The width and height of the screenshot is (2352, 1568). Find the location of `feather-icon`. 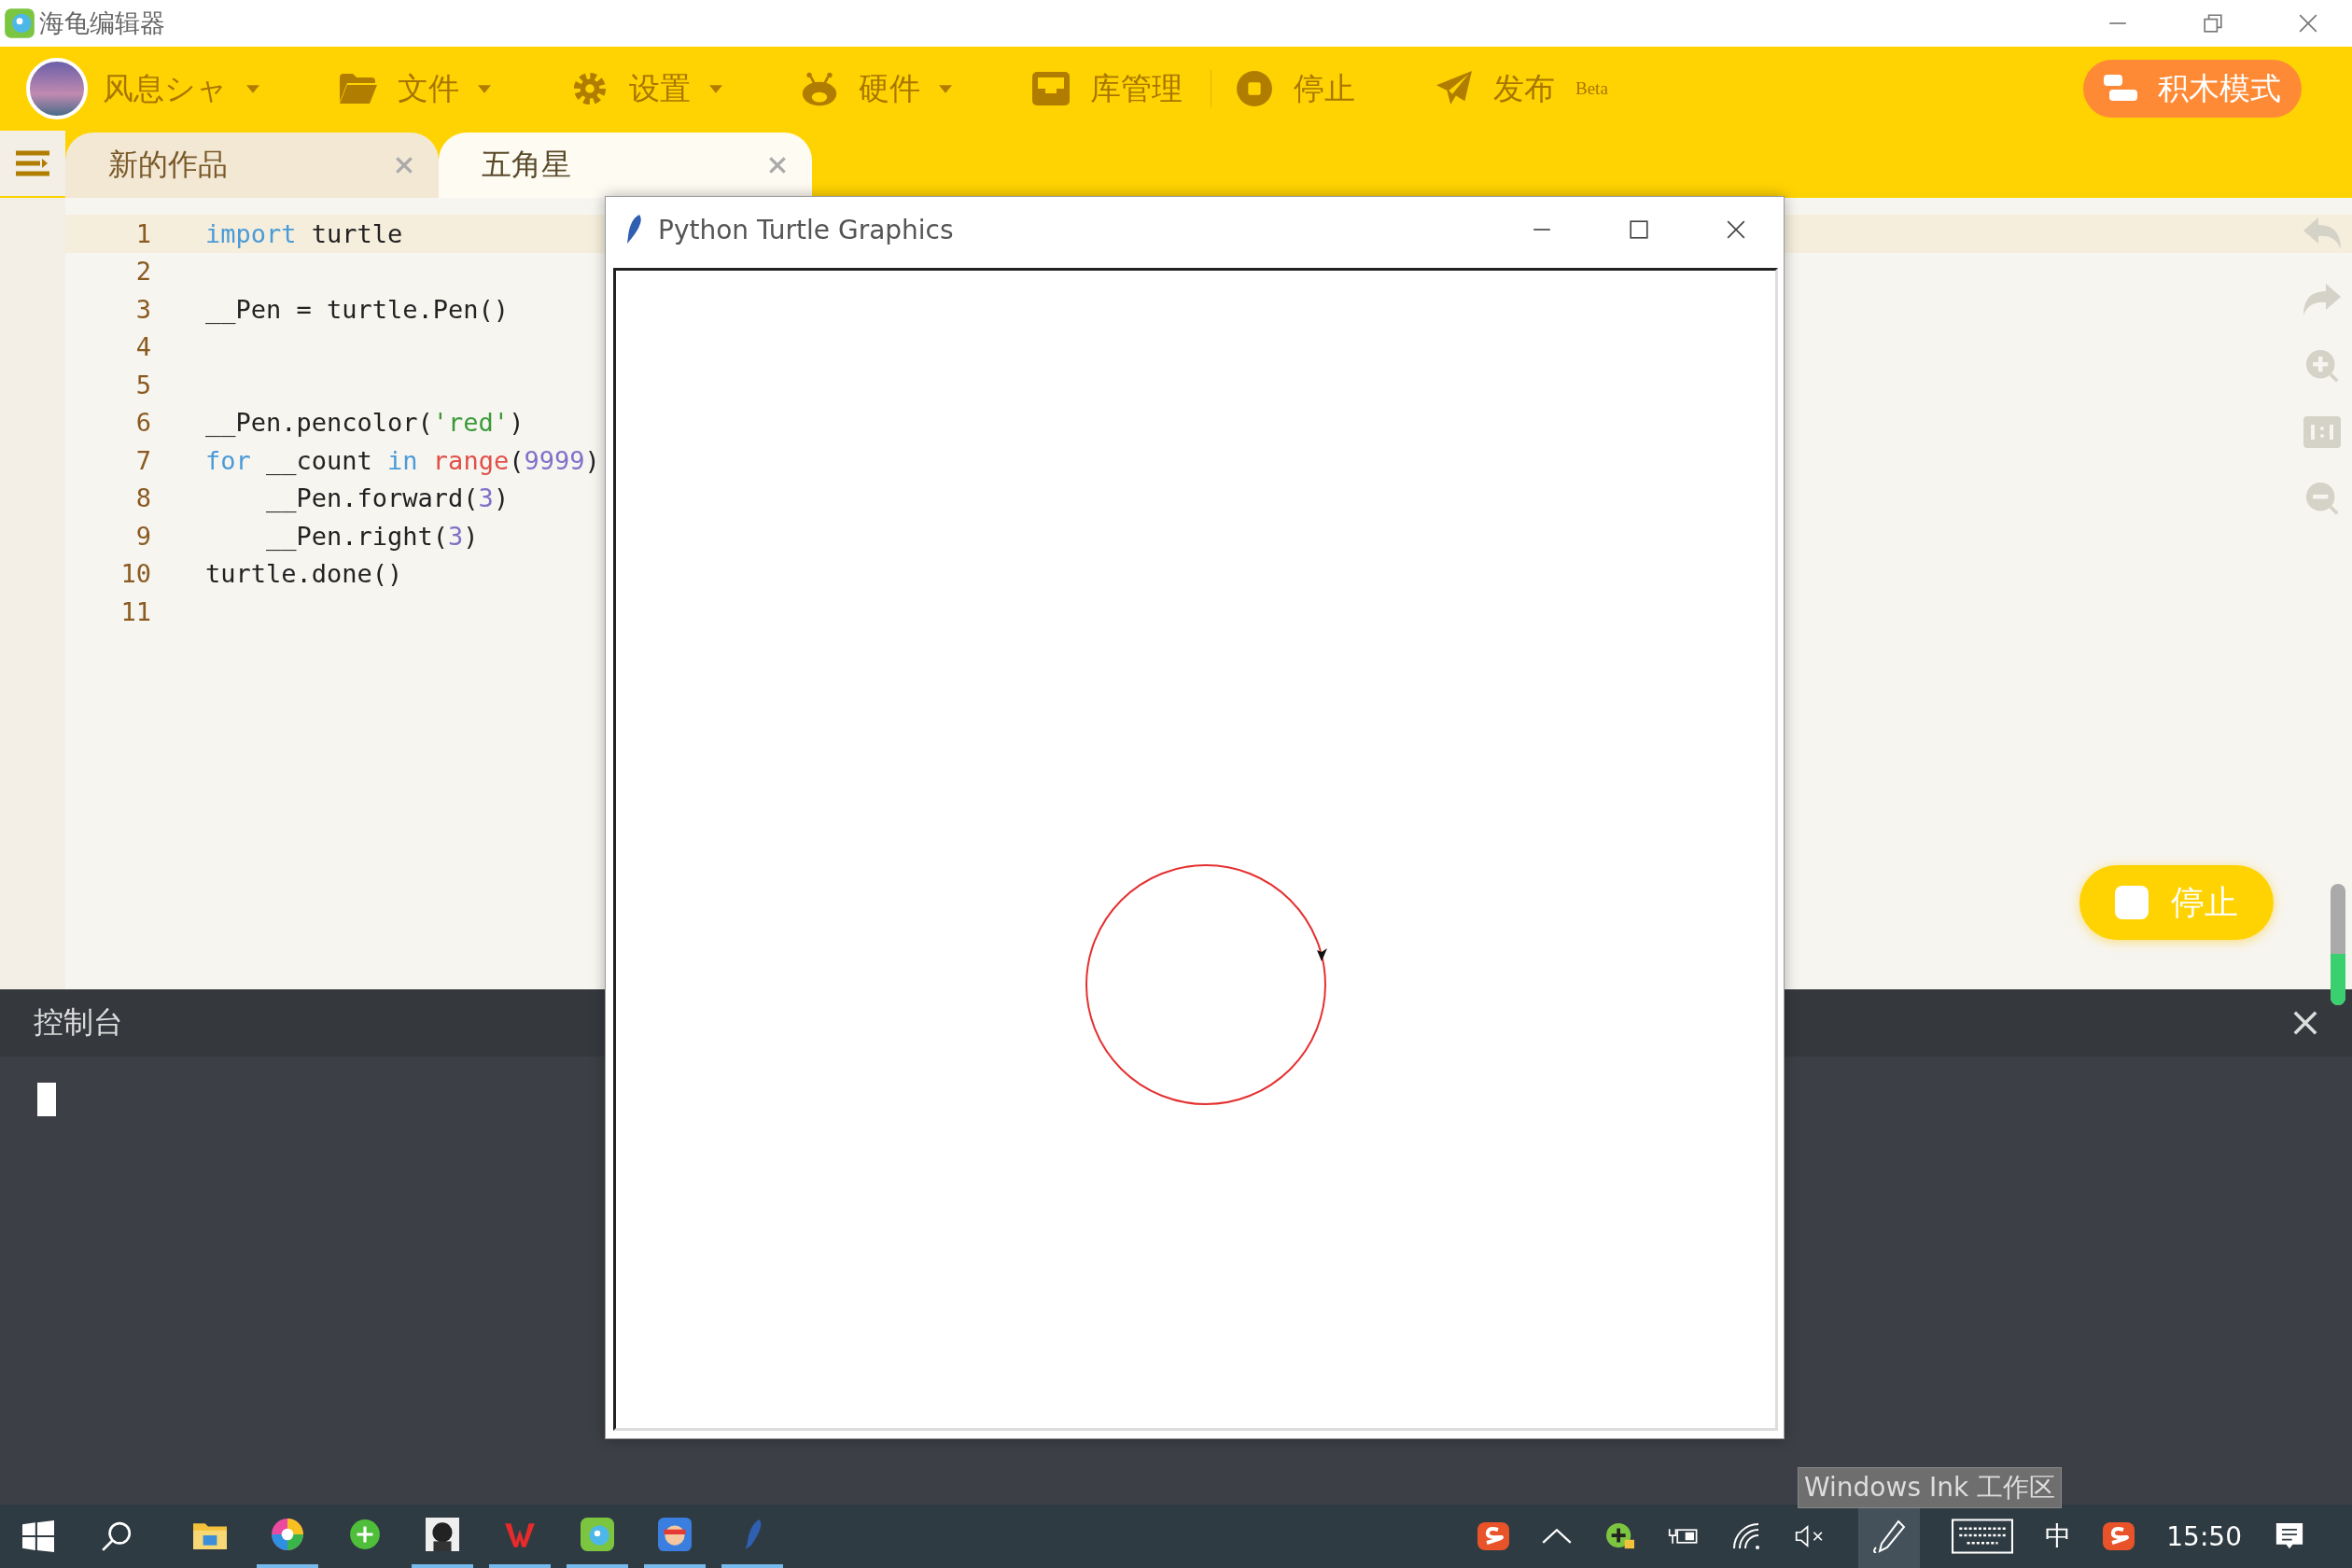

feather-icon is located at coordinates (633, 229).